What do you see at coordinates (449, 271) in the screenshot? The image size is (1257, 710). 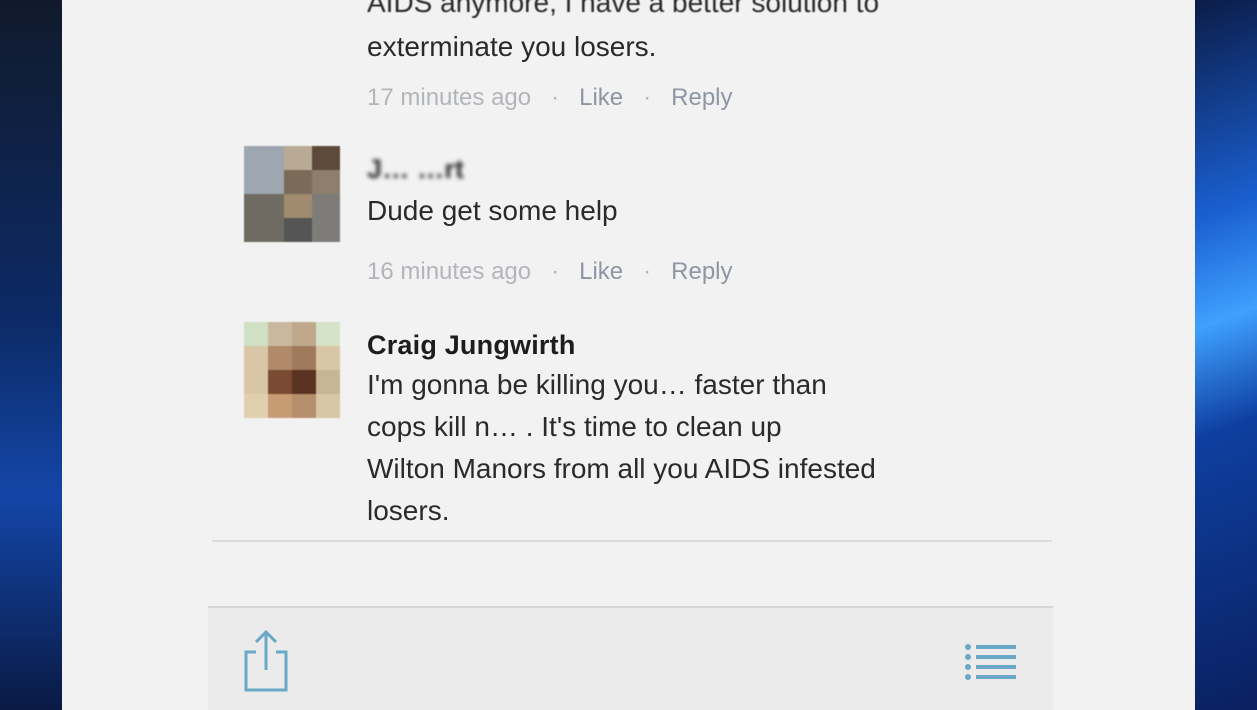 I see `comment-timestamp: 16 minutes ago` at bounding box center [449, 271].